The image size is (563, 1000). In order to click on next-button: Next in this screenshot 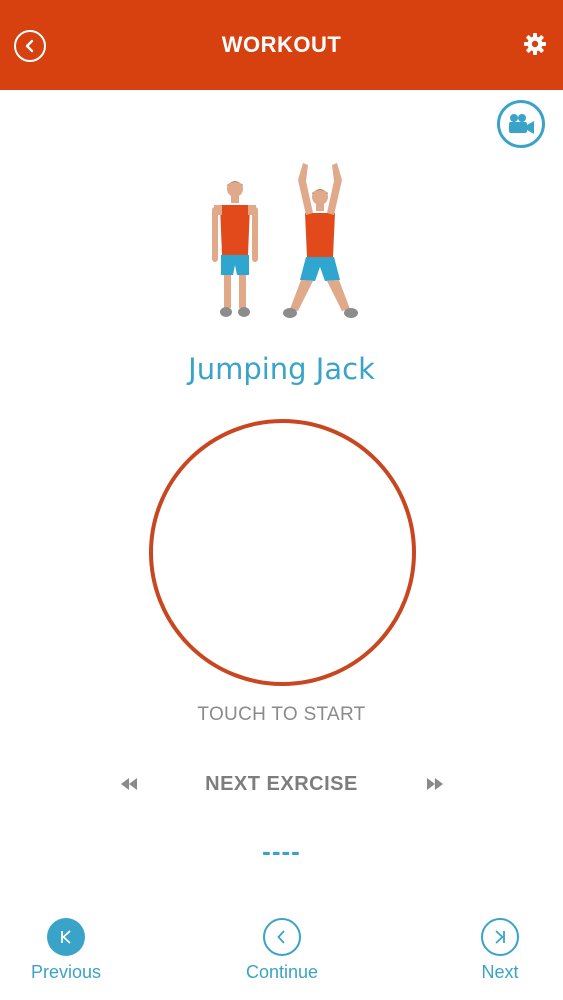, I will do `click(500, 950)`.